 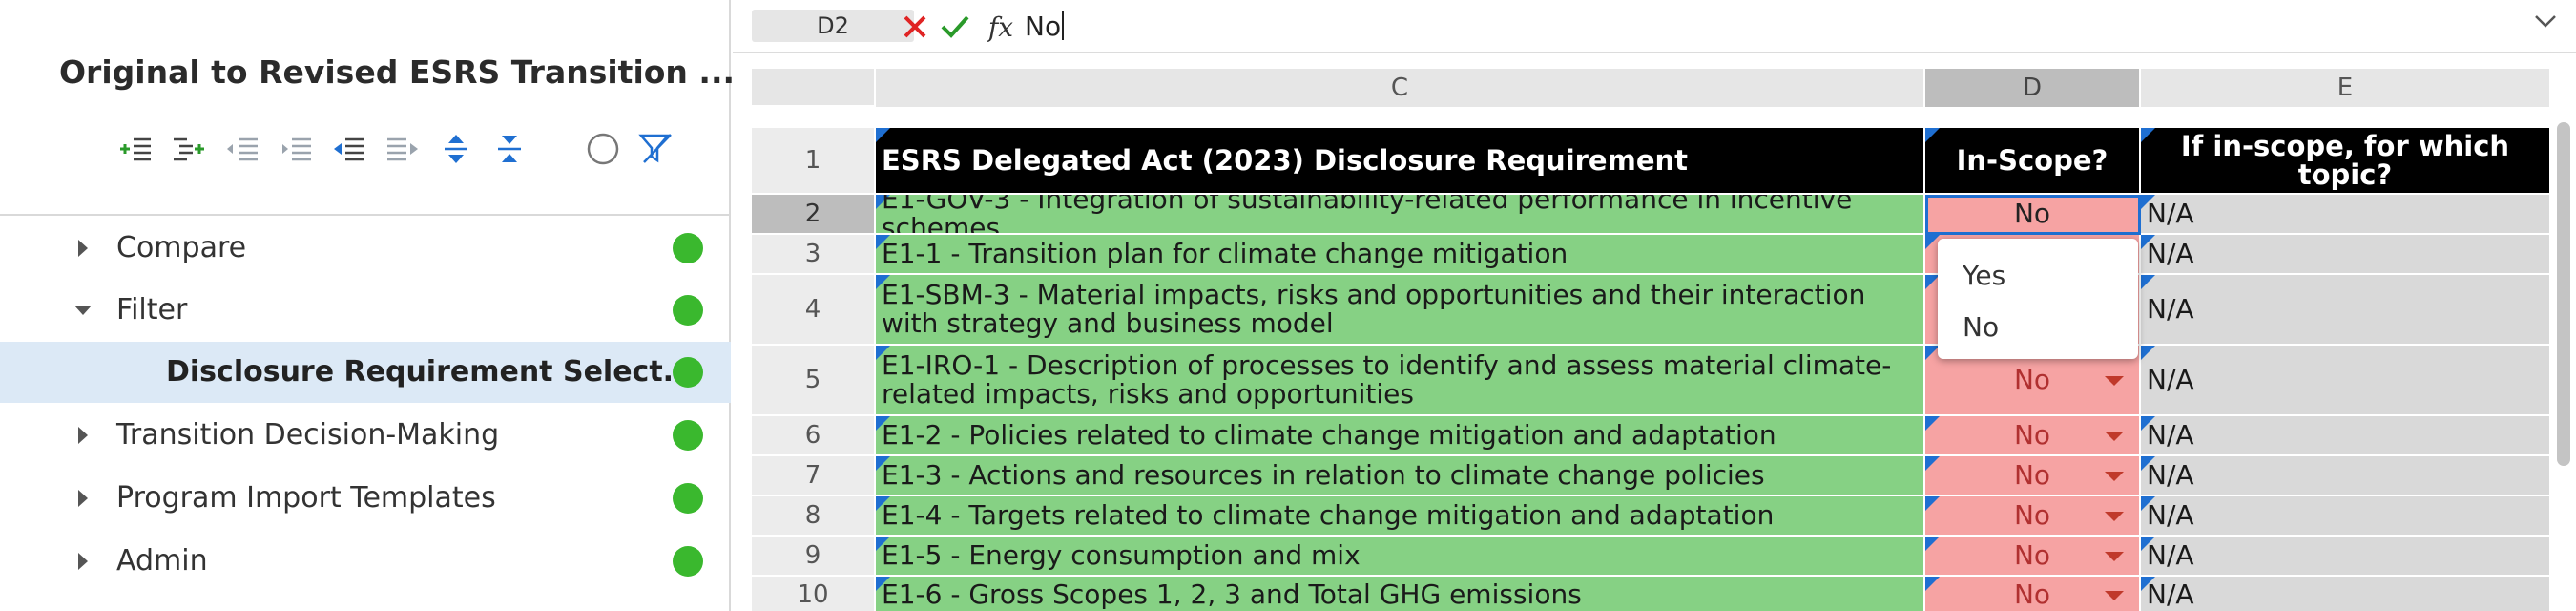 I want to click on cell-text: If in-scope, for which topic?, so click(x=2345, y=160).